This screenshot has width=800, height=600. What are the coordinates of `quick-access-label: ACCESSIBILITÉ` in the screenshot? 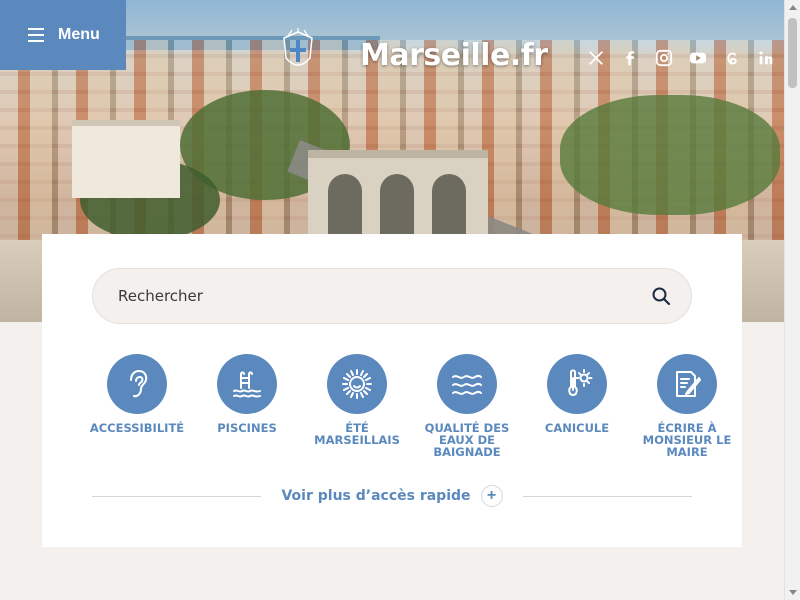 It's located at (137, 428).